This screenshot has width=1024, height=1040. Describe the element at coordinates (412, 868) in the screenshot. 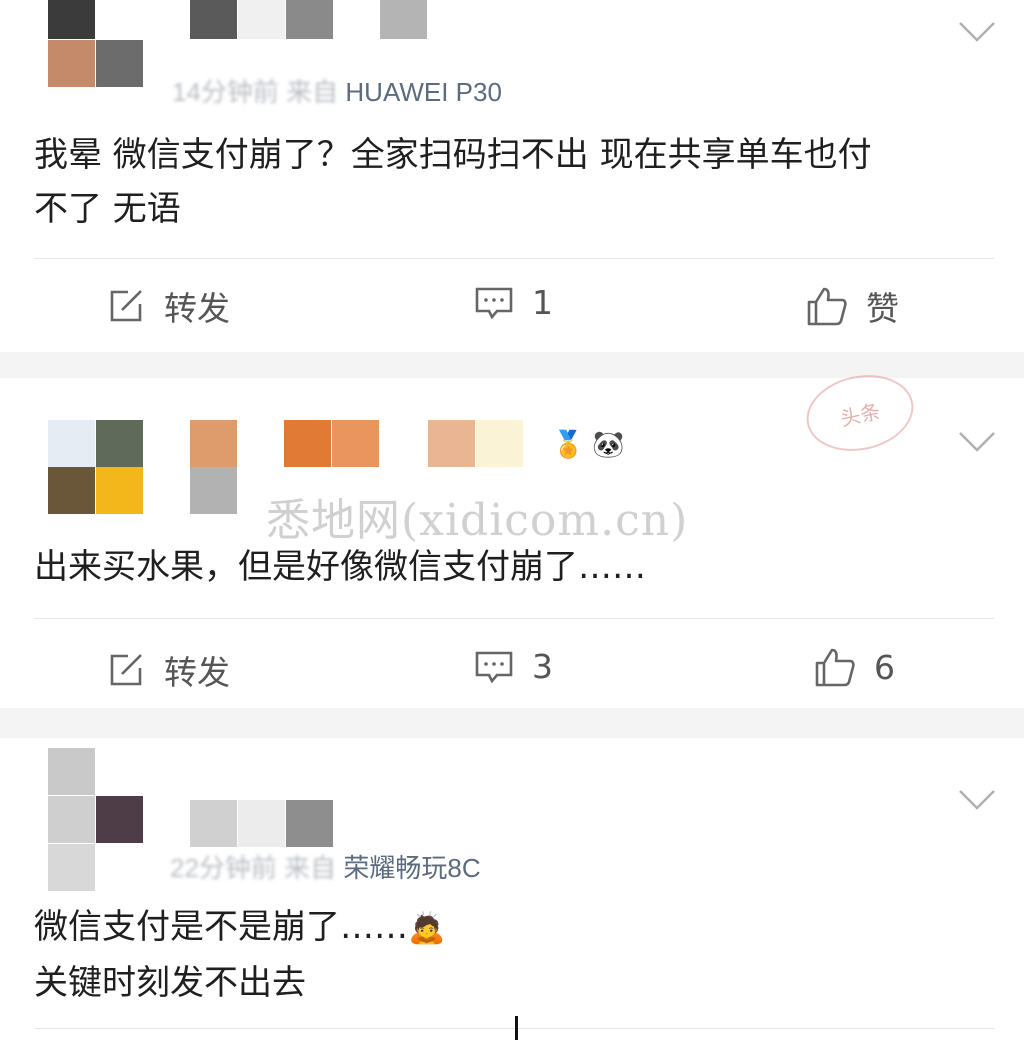

I see `device-name: 荣耀畅玩8C` at that location.